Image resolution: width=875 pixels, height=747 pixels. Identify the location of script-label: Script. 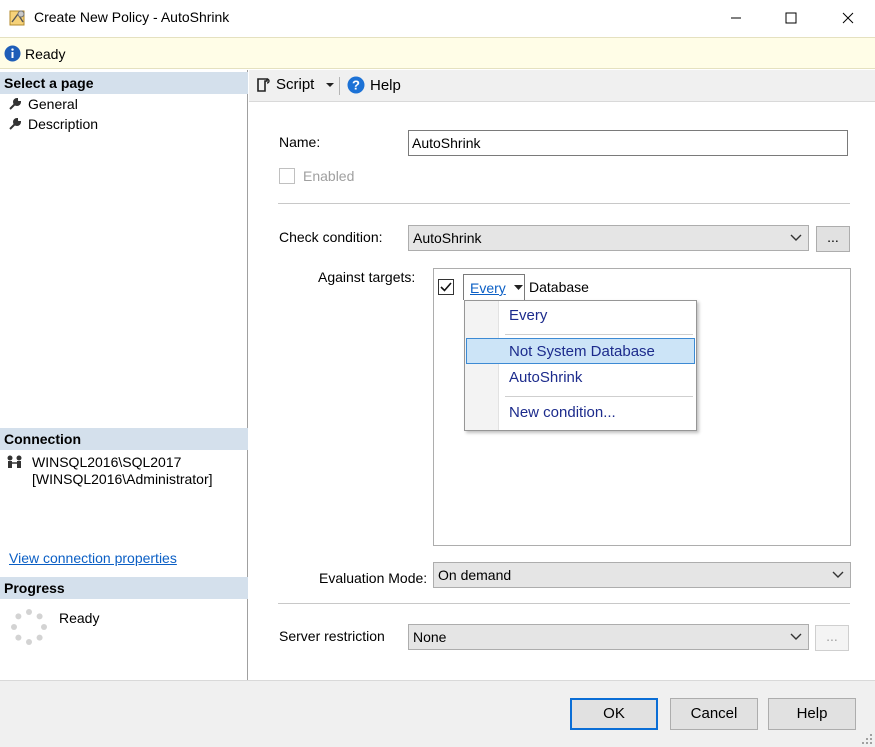
(295, 84).